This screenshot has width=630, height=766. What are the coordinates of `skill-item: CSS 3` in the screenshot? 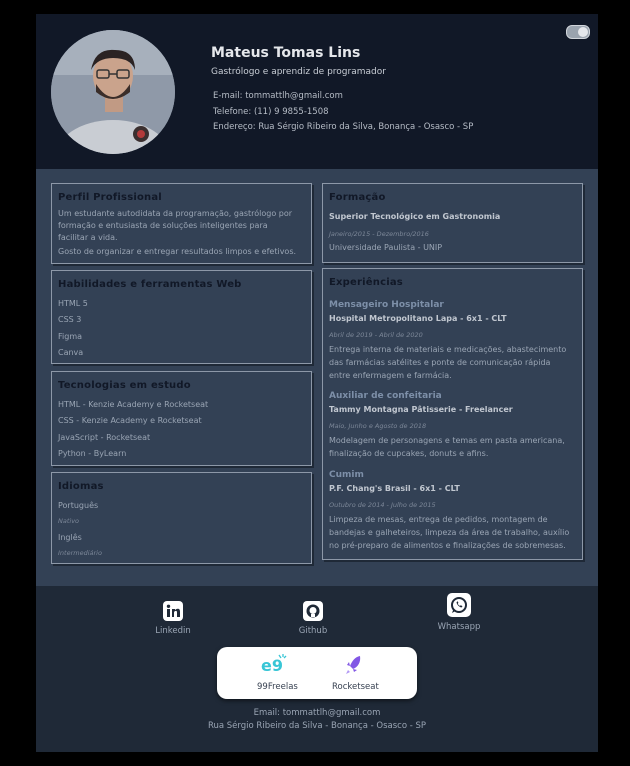 It's located at (70, 319).